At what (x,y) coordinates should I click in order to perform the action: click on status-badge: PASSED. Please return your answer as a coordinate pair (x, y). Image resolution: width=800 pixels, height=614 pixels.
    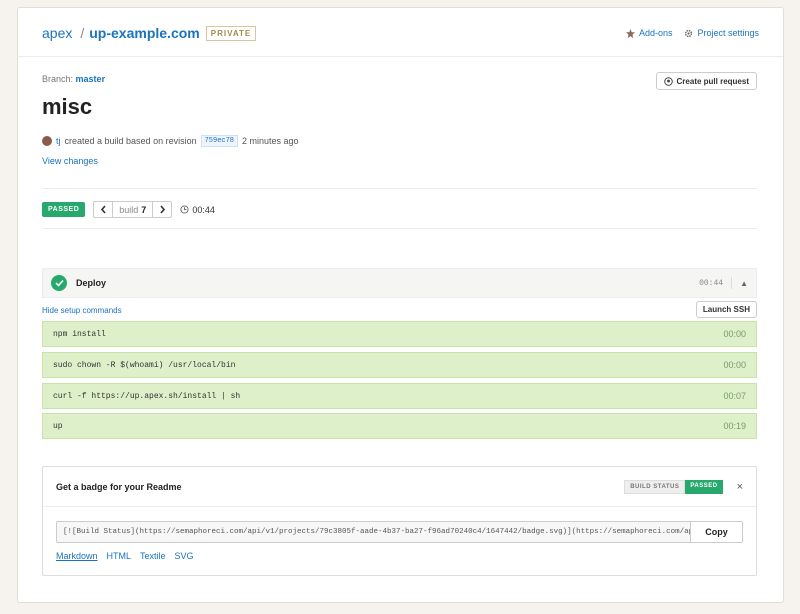
    Looking at the image, I should click on (64, 209).